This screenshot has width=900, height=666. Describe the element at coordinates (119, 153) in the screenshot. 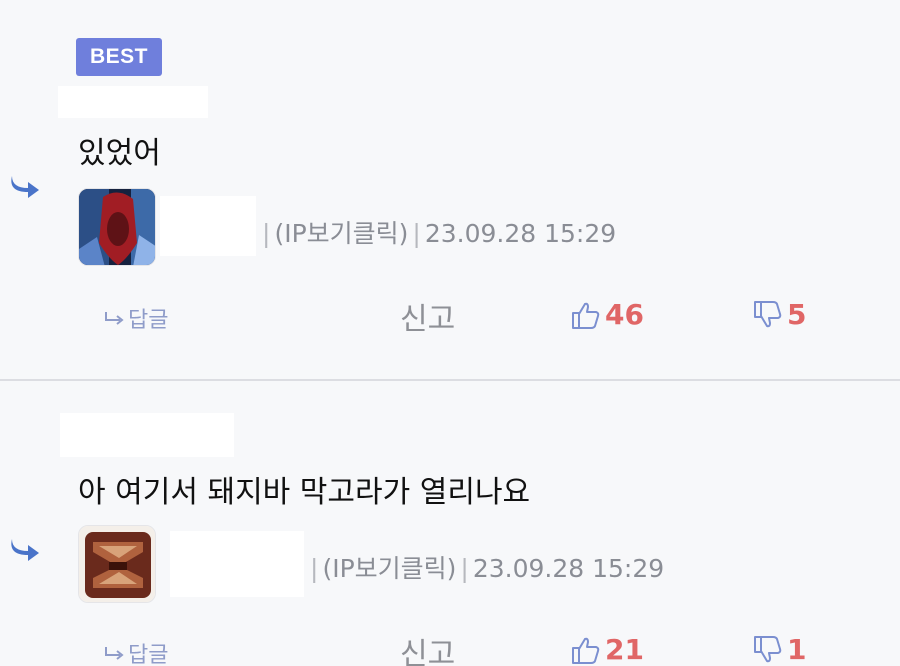

I see `comment-text: 있었어` at that location.